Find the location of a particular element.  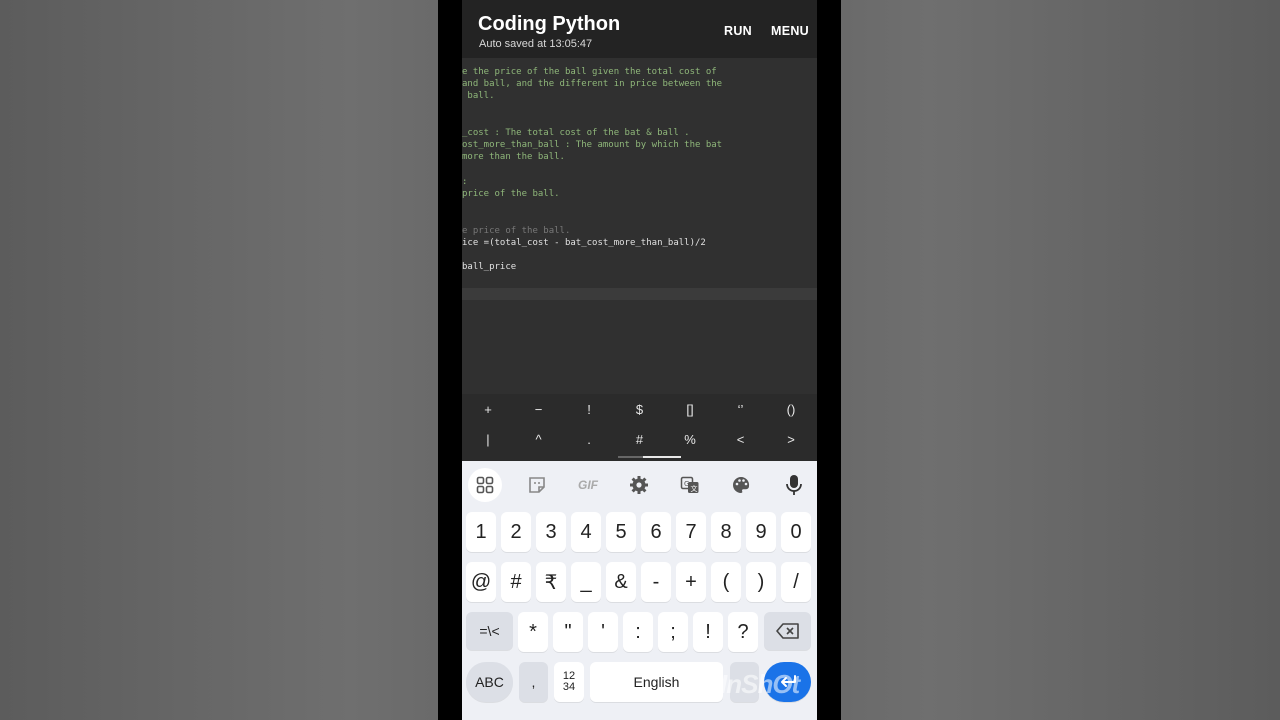

menu-button: MENU is located at coordinates (790, 31).